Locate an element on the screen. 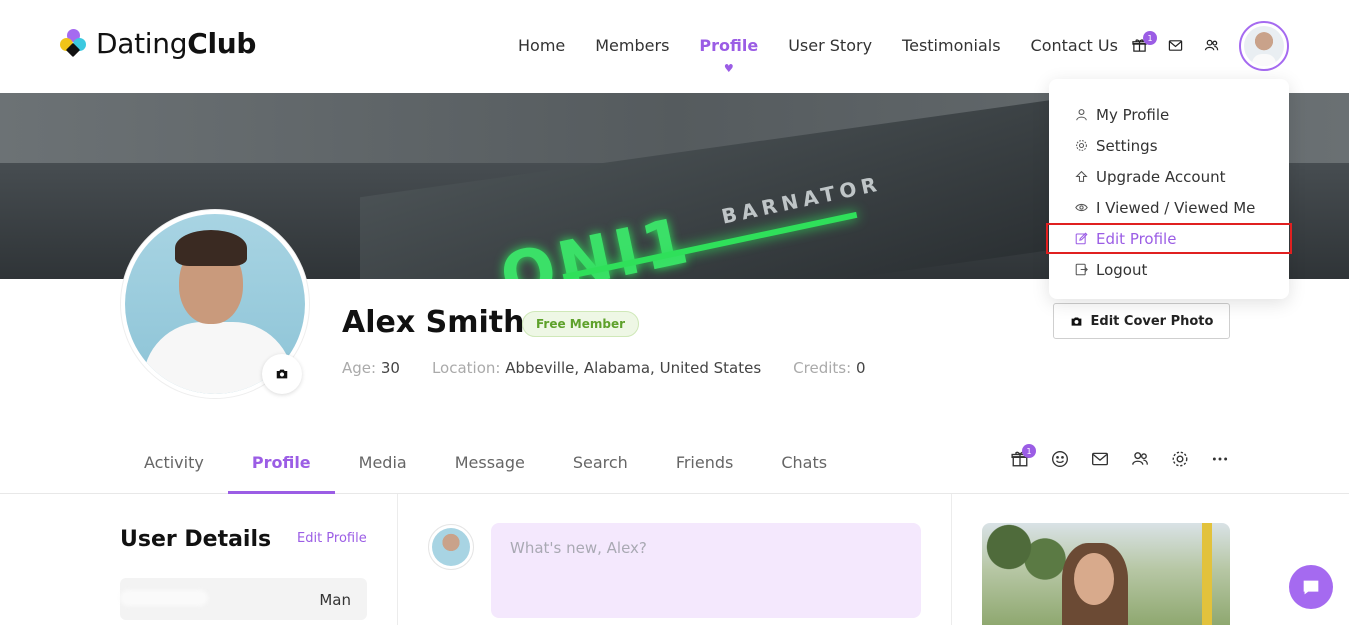 This screenshot has width=1349, height=625. membership-badge: Free Member is located at coordinates (581, 324).